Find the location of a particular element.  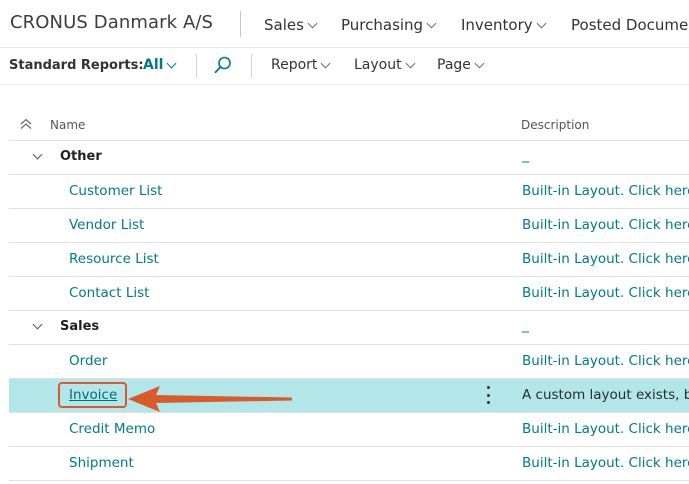

page-menu: Page is located at coordinates (461, 65).